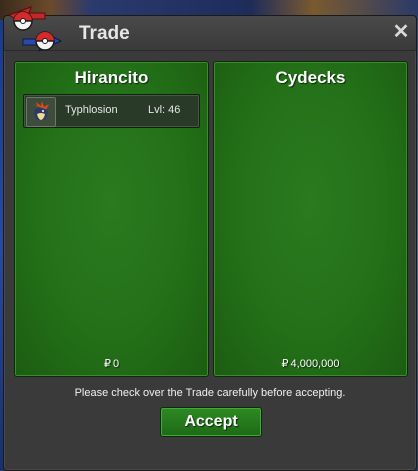 The image size is (418, 471). Describe the element at coordinates (35, 29) in the screenshot. I see `trade-logo-icon` at that location.